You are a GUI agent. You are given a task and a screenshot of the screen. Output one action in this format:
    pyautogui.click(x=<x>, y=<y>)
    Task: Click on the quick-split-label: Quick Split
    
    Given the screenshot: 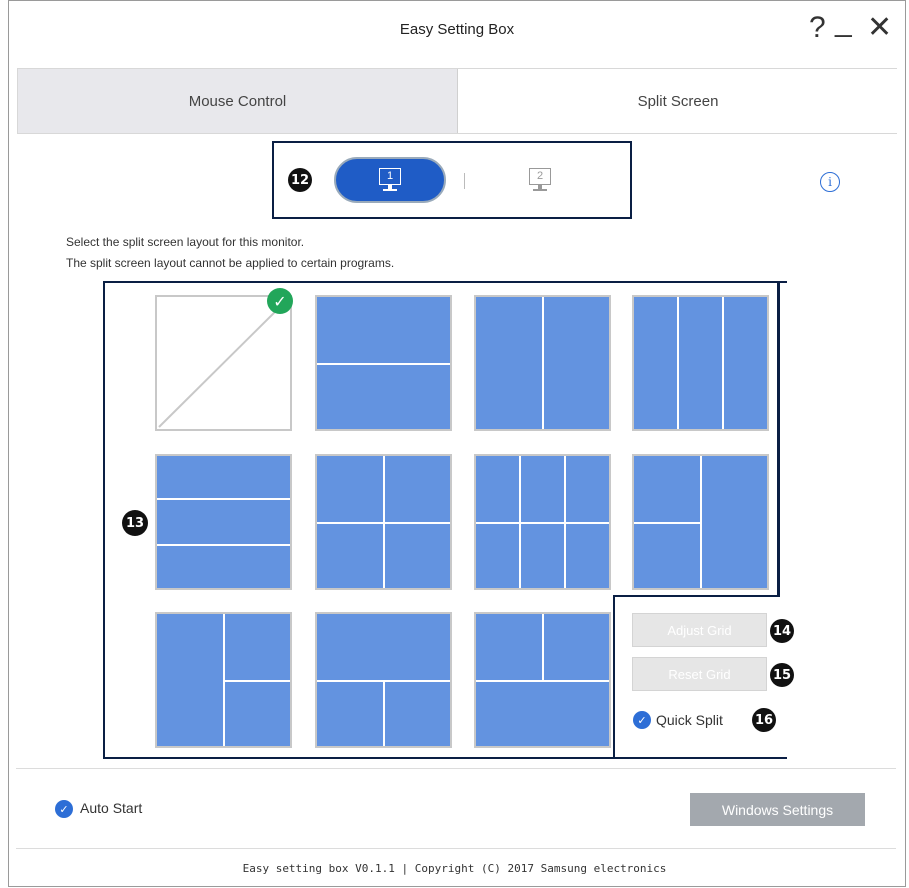 What is the action you would take?
    pyautogui.click(x=689, y=720)
    